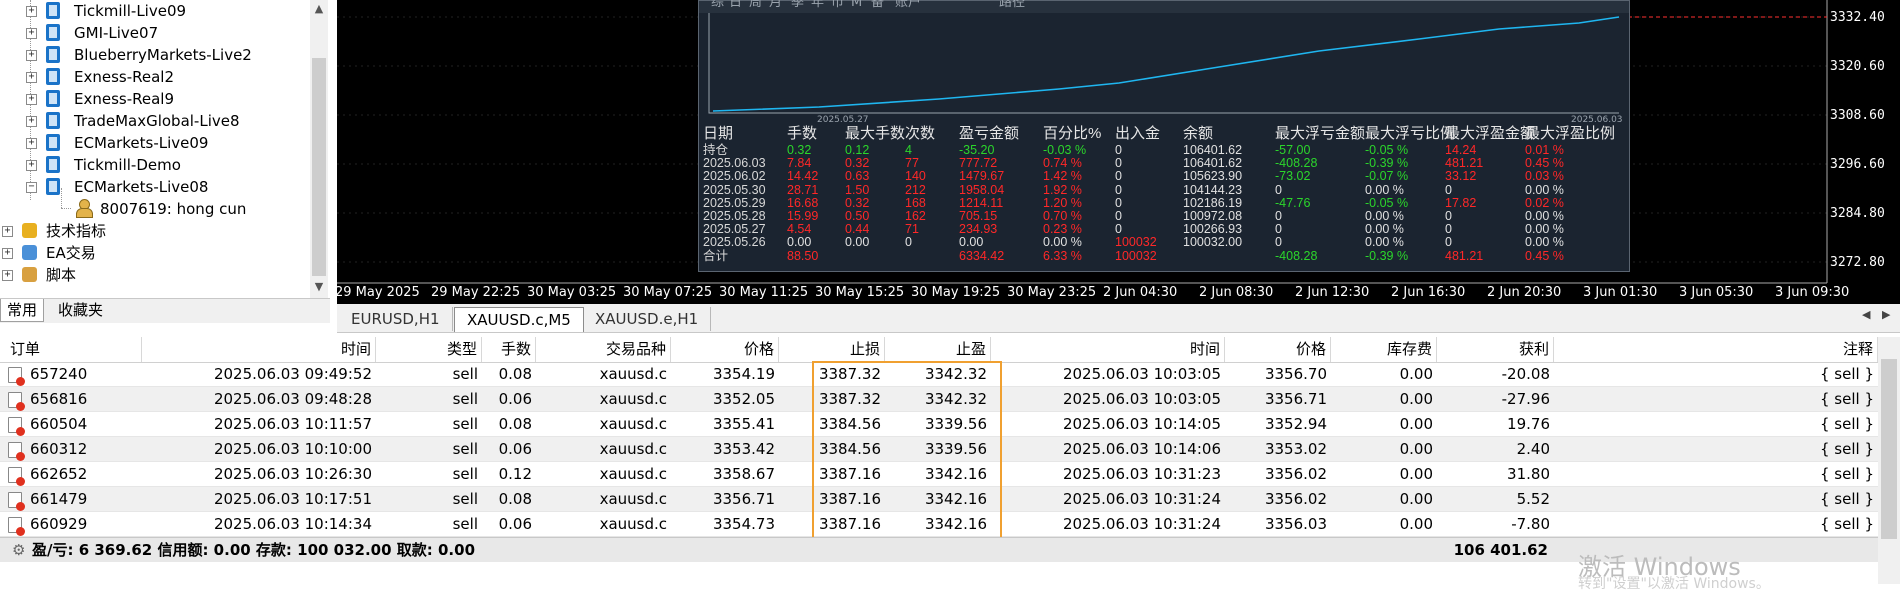  What do you see at coordinates (803, 189) in the screenshot?
I see `report-cell: 28.71` at bounding box center [803, 189].